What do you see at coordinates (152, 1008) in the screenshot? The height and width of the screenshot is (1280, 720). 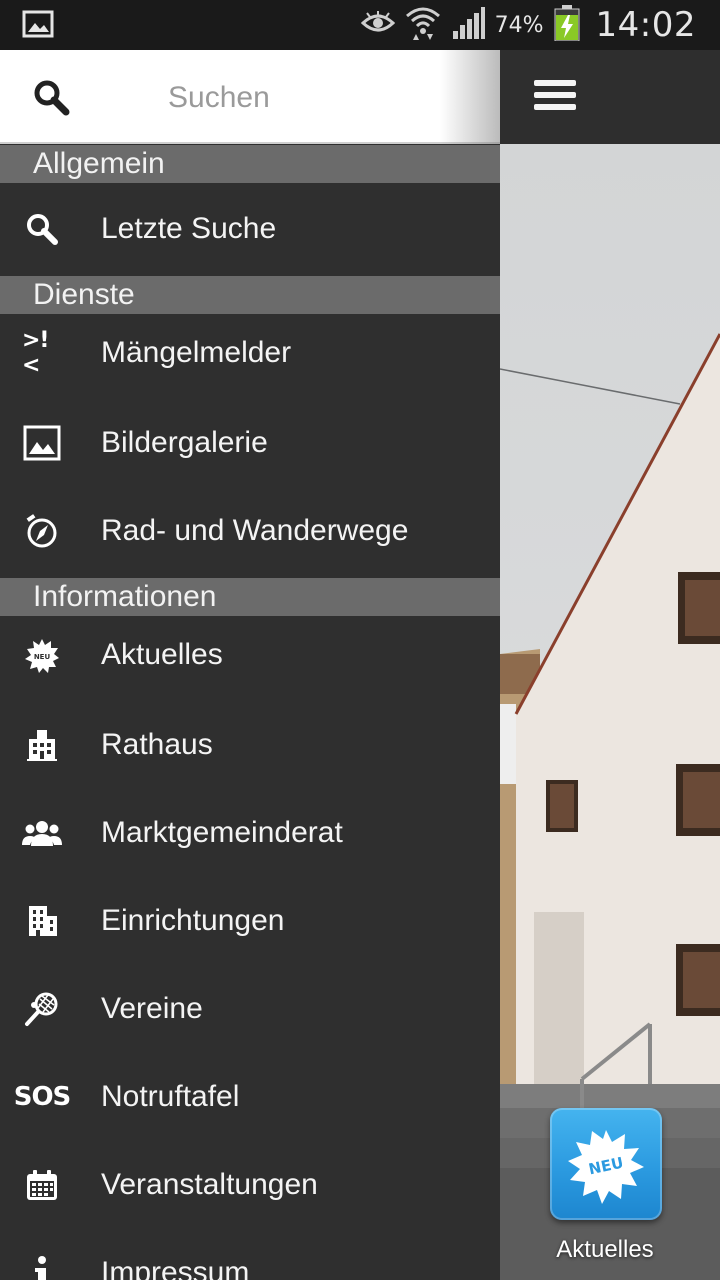 I see `menu-item-label: Vereine` at bounding box center [152, 1008].